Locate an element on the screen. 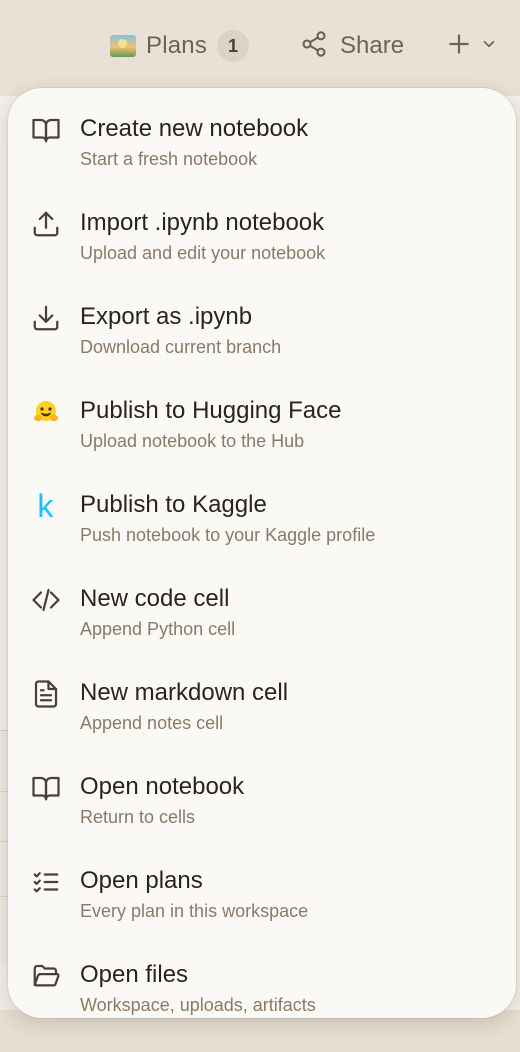 The width and height of the screenshot is (520, 1052). folder-open-icon is located at coordinates (46, 976).